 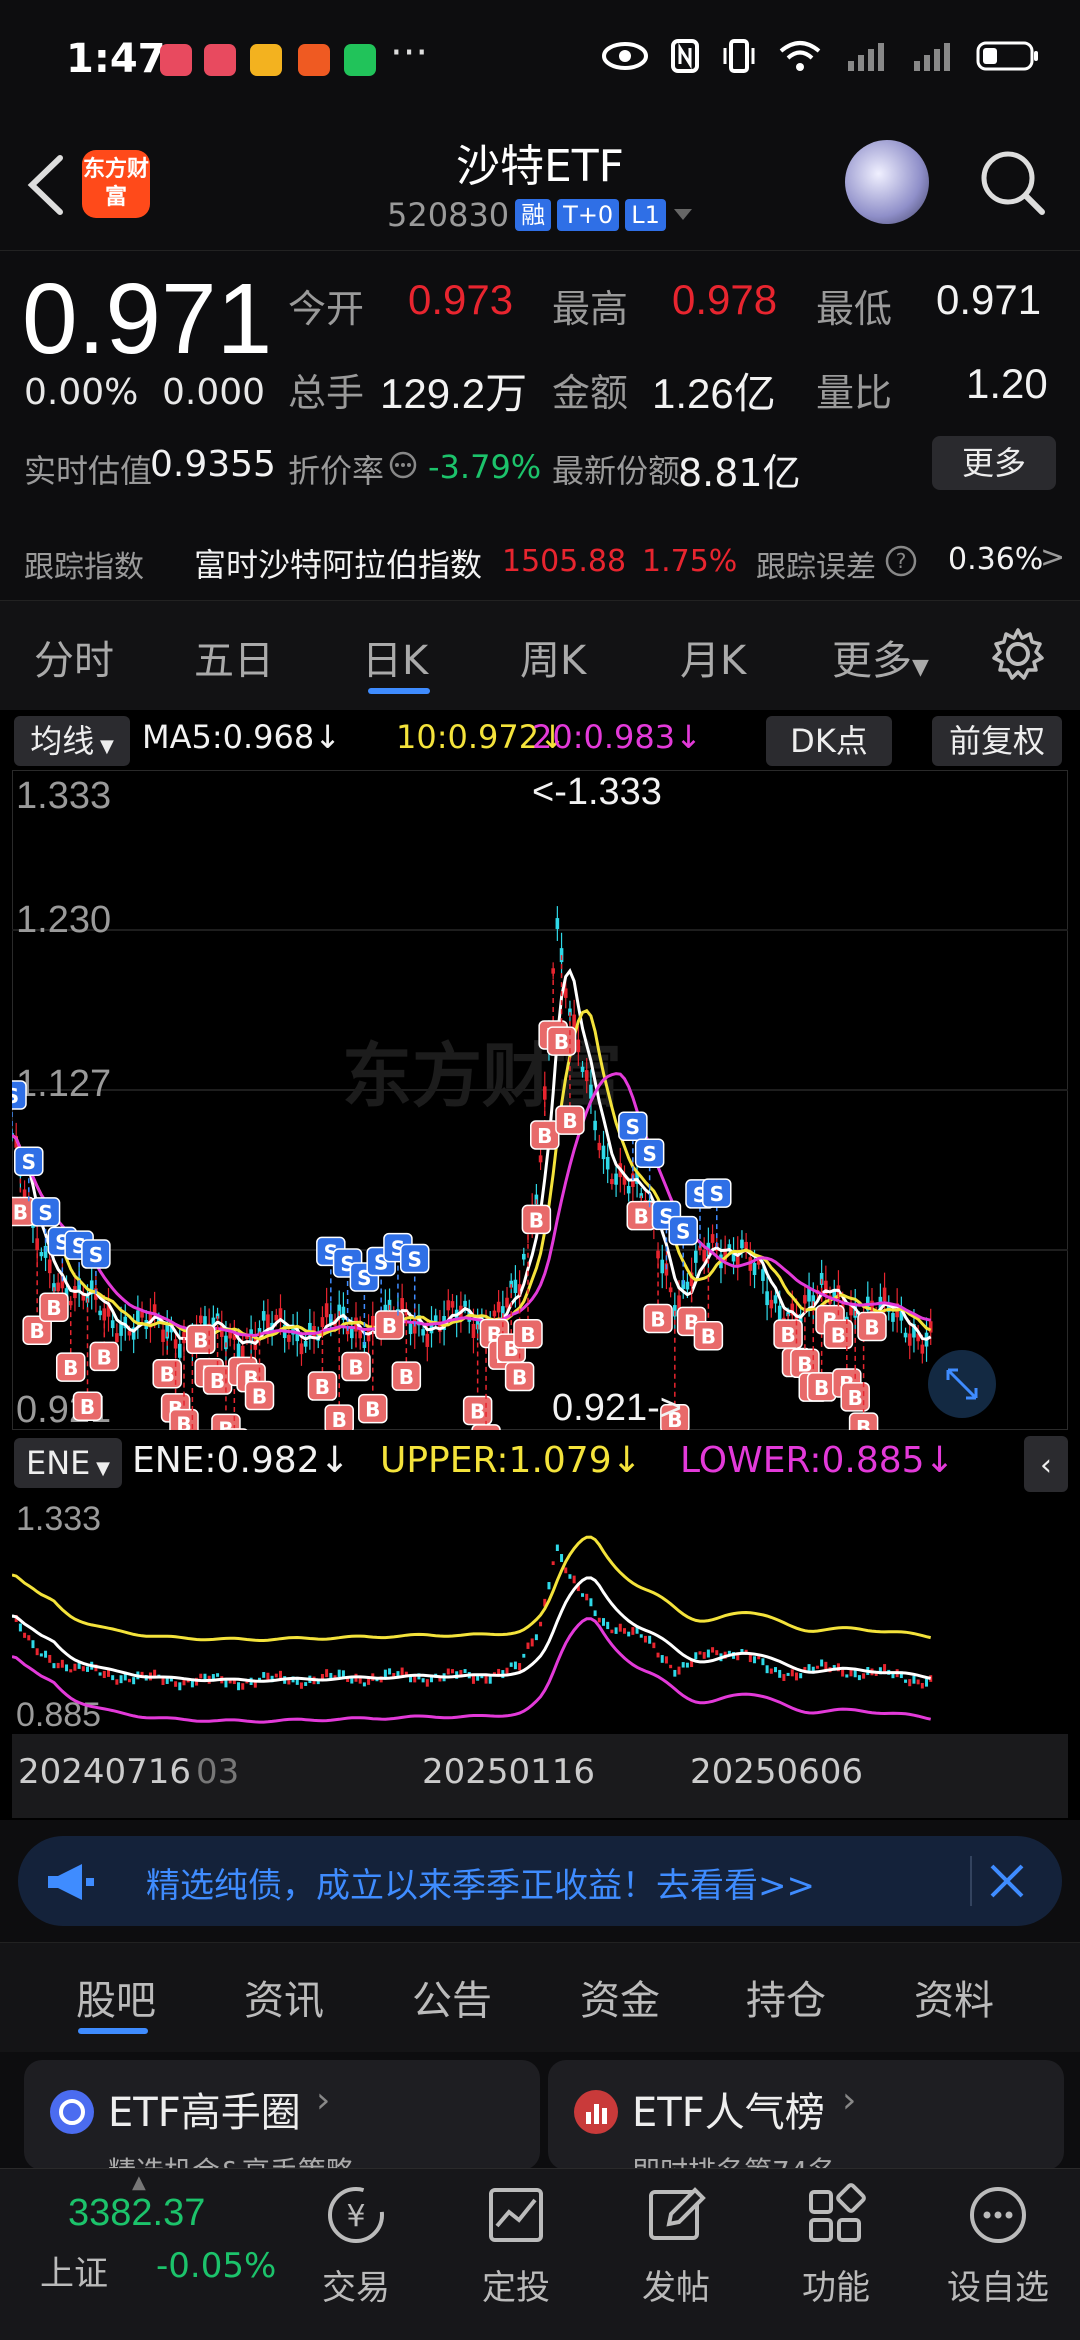 I want to click on nav-trade: ¥ 交易, so click(x=356, y=2244).